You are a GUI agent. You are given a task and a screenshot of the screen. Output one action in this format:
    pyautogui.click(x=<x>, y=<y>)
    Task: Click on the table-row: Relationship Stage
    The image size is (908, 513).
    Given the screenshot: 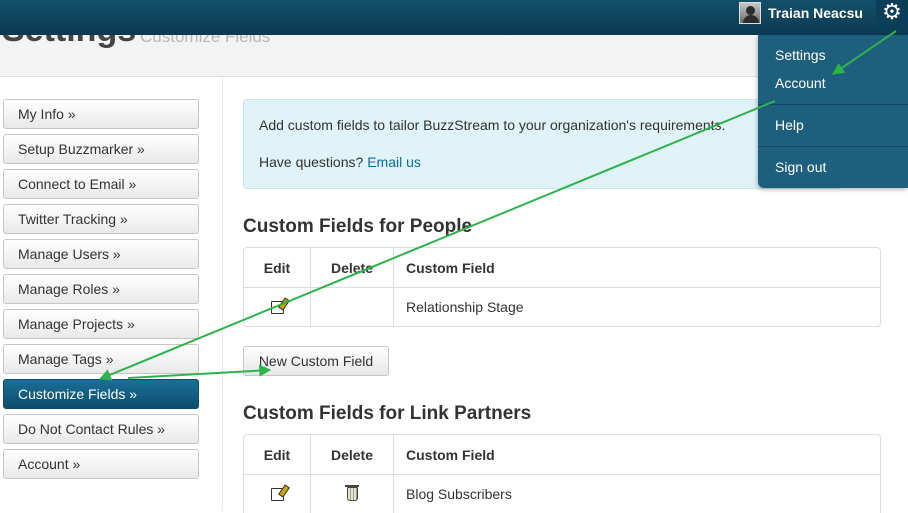 What is the action you would take?
    pyautogui.click(x=562, y=306)
    